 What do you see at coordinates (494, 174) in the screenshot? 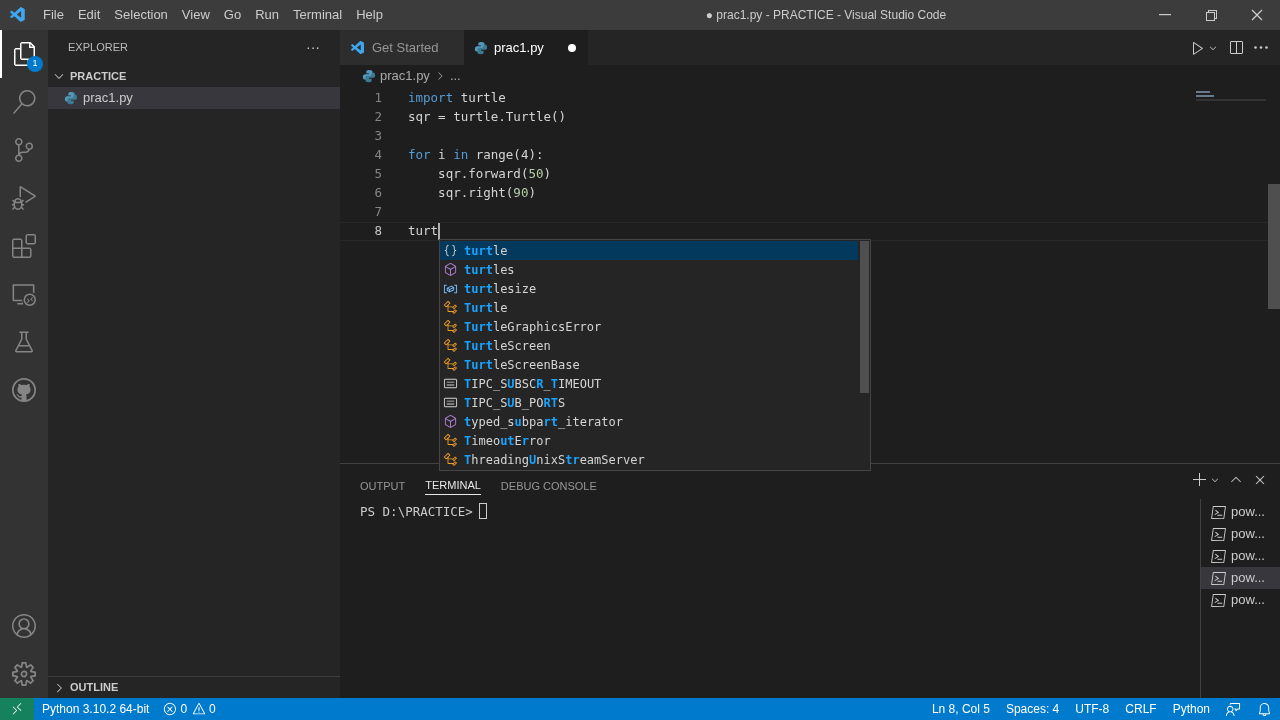
I see `code-line: sqr.forward(50)` at bounding box center [494, 174].